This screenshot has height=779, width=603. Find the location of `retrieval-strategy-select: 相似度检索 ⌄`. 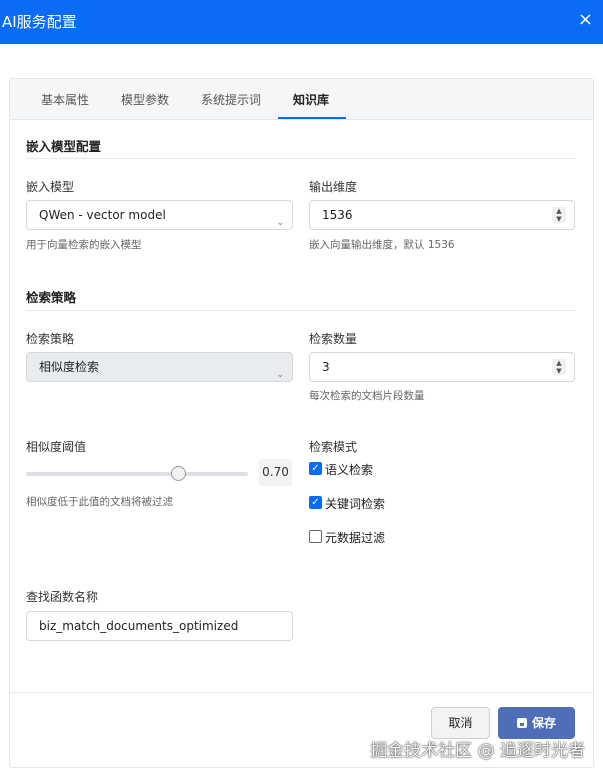

retrieval-strategy-select: 相似度检索 ⌄ is located at coordinates (159, 367).